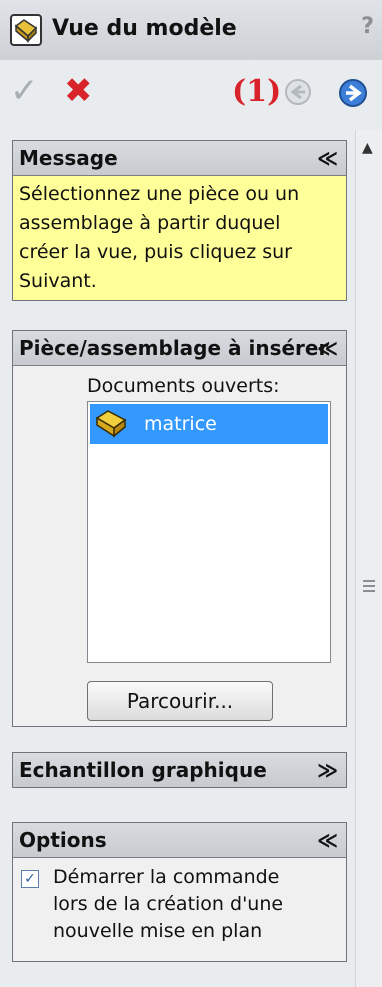 The height and width of the screenshot is (987, 382). Describe the element at coordinates (159, 194) in the screenshot. I see `message-line: Sélectionnez une pièce ou un` at that location.